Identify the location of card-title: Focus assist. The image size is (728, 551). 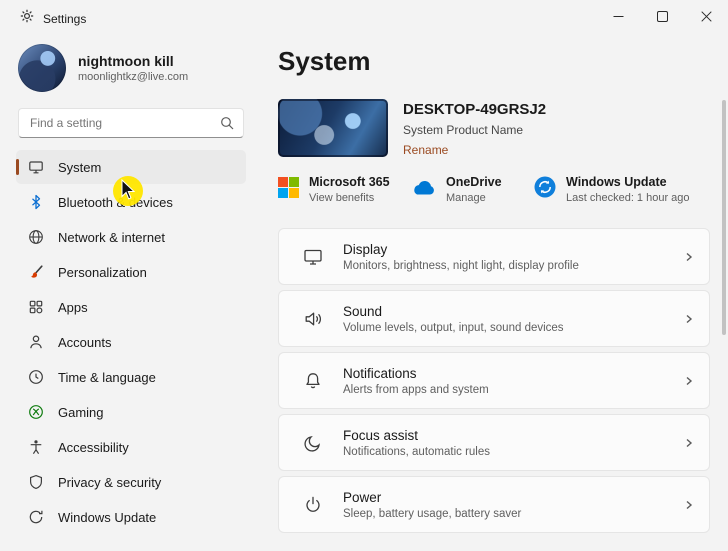
(381, 435).